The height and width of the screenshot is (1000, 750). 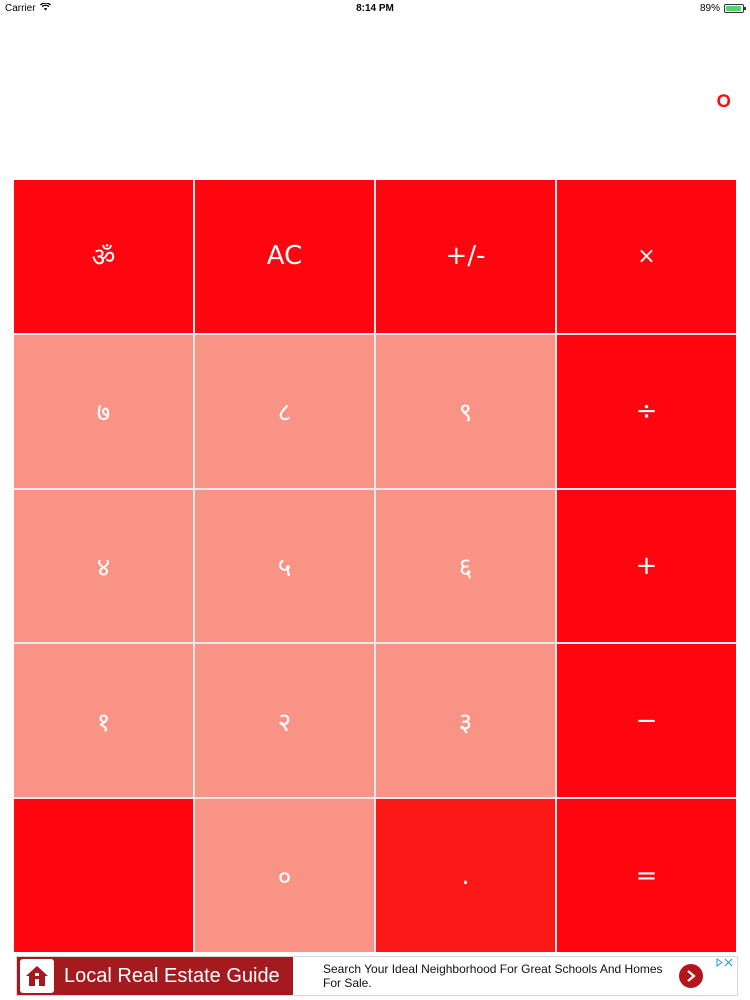 What do you see at coordinates (725, 963) in the screenshot?
I see `ad-choices-icon` at bounding box center [725, 963].